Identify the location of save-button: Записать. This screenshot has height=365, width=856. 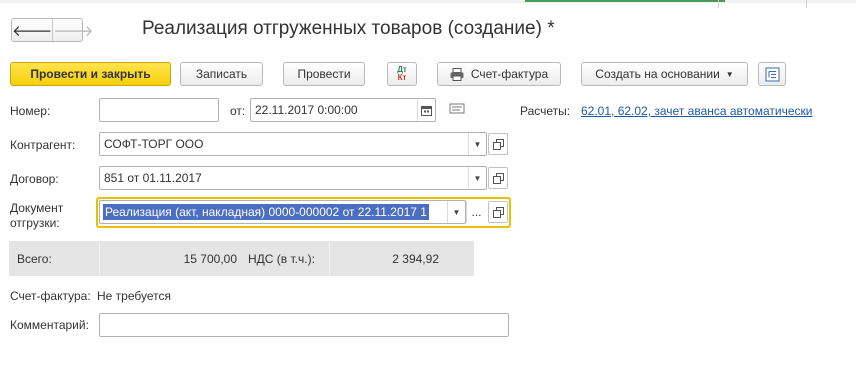
(221, 74).